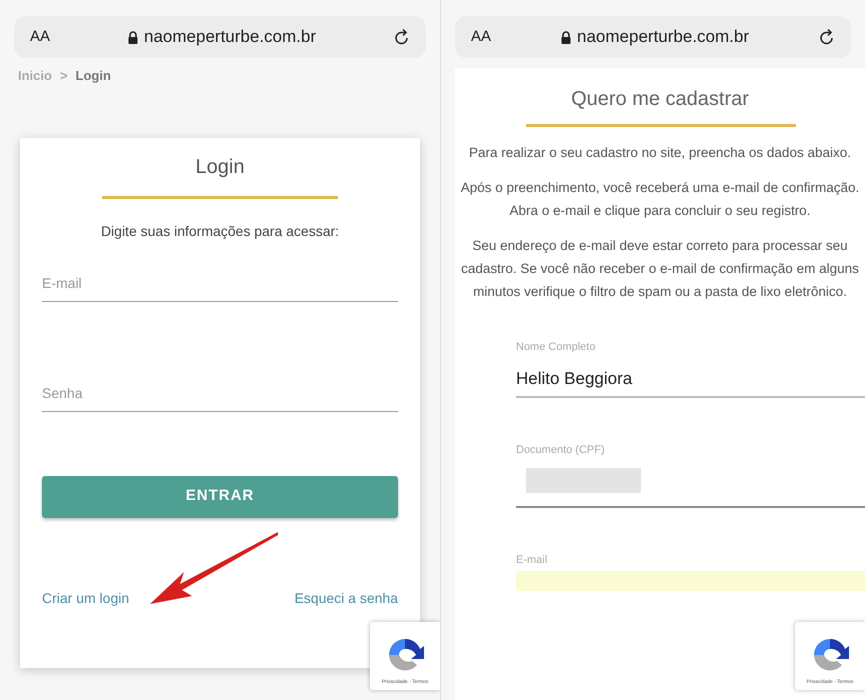 The height and width of the screenshot is (700, 865). I want to click on email-field, so click(690, 580).